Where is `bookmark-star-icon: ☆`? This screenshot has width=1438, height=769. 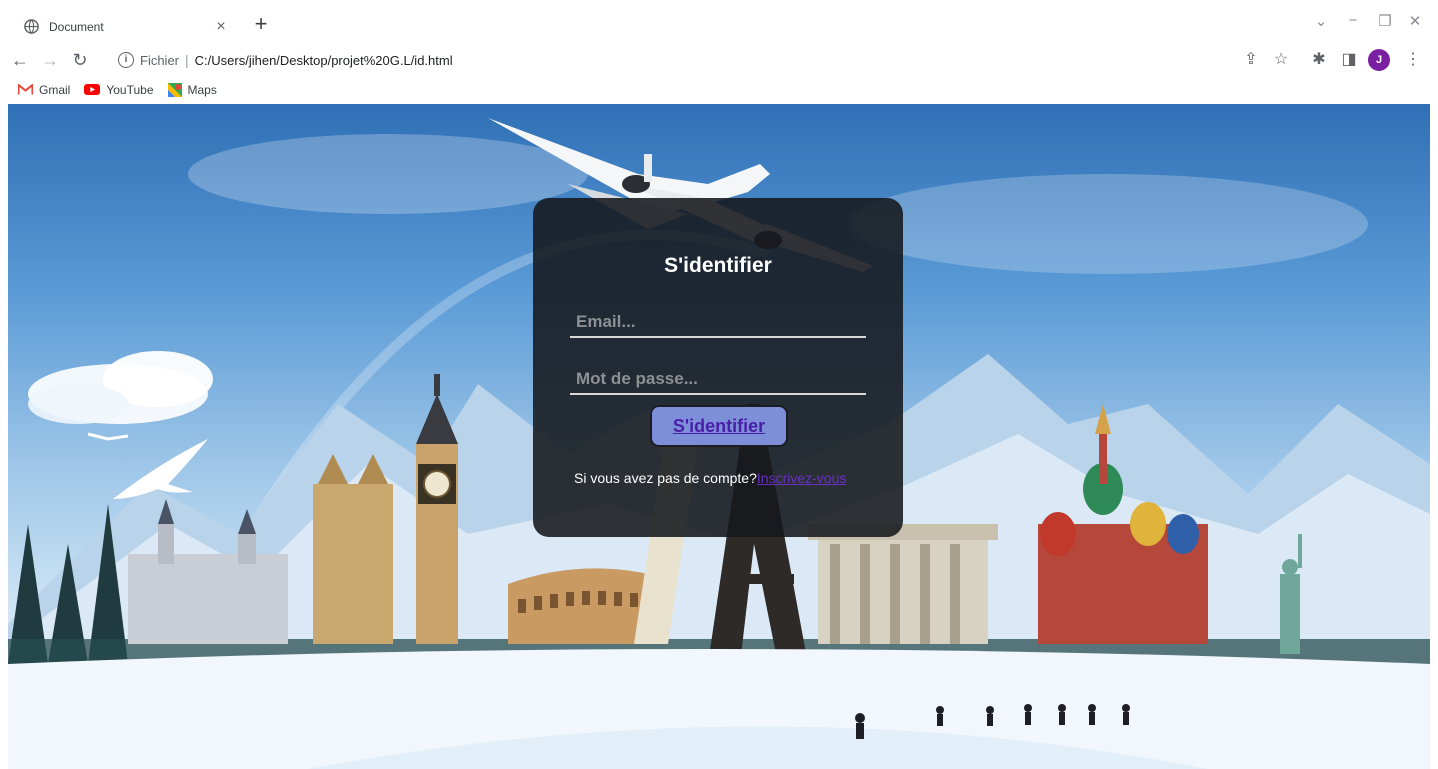 bookmark-star-icon: ☆ is located at coordinates (1281, 60).